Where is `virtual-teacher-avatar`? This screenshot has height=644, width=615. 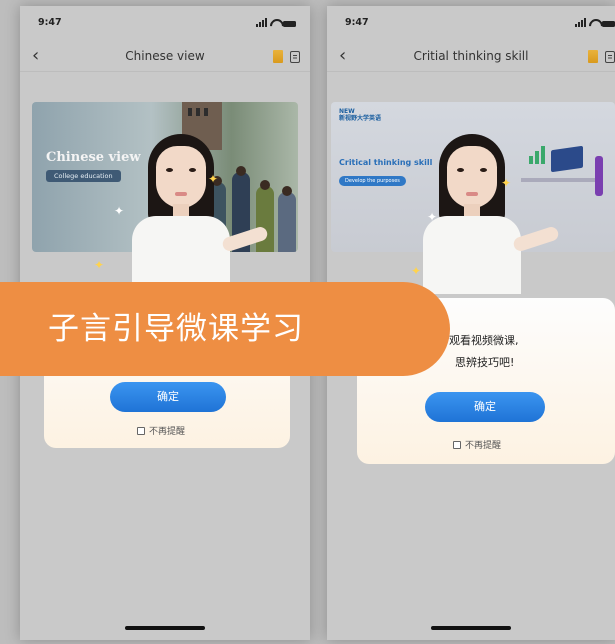
virtual-teacher-avatar is located at coordinates (193, 214).